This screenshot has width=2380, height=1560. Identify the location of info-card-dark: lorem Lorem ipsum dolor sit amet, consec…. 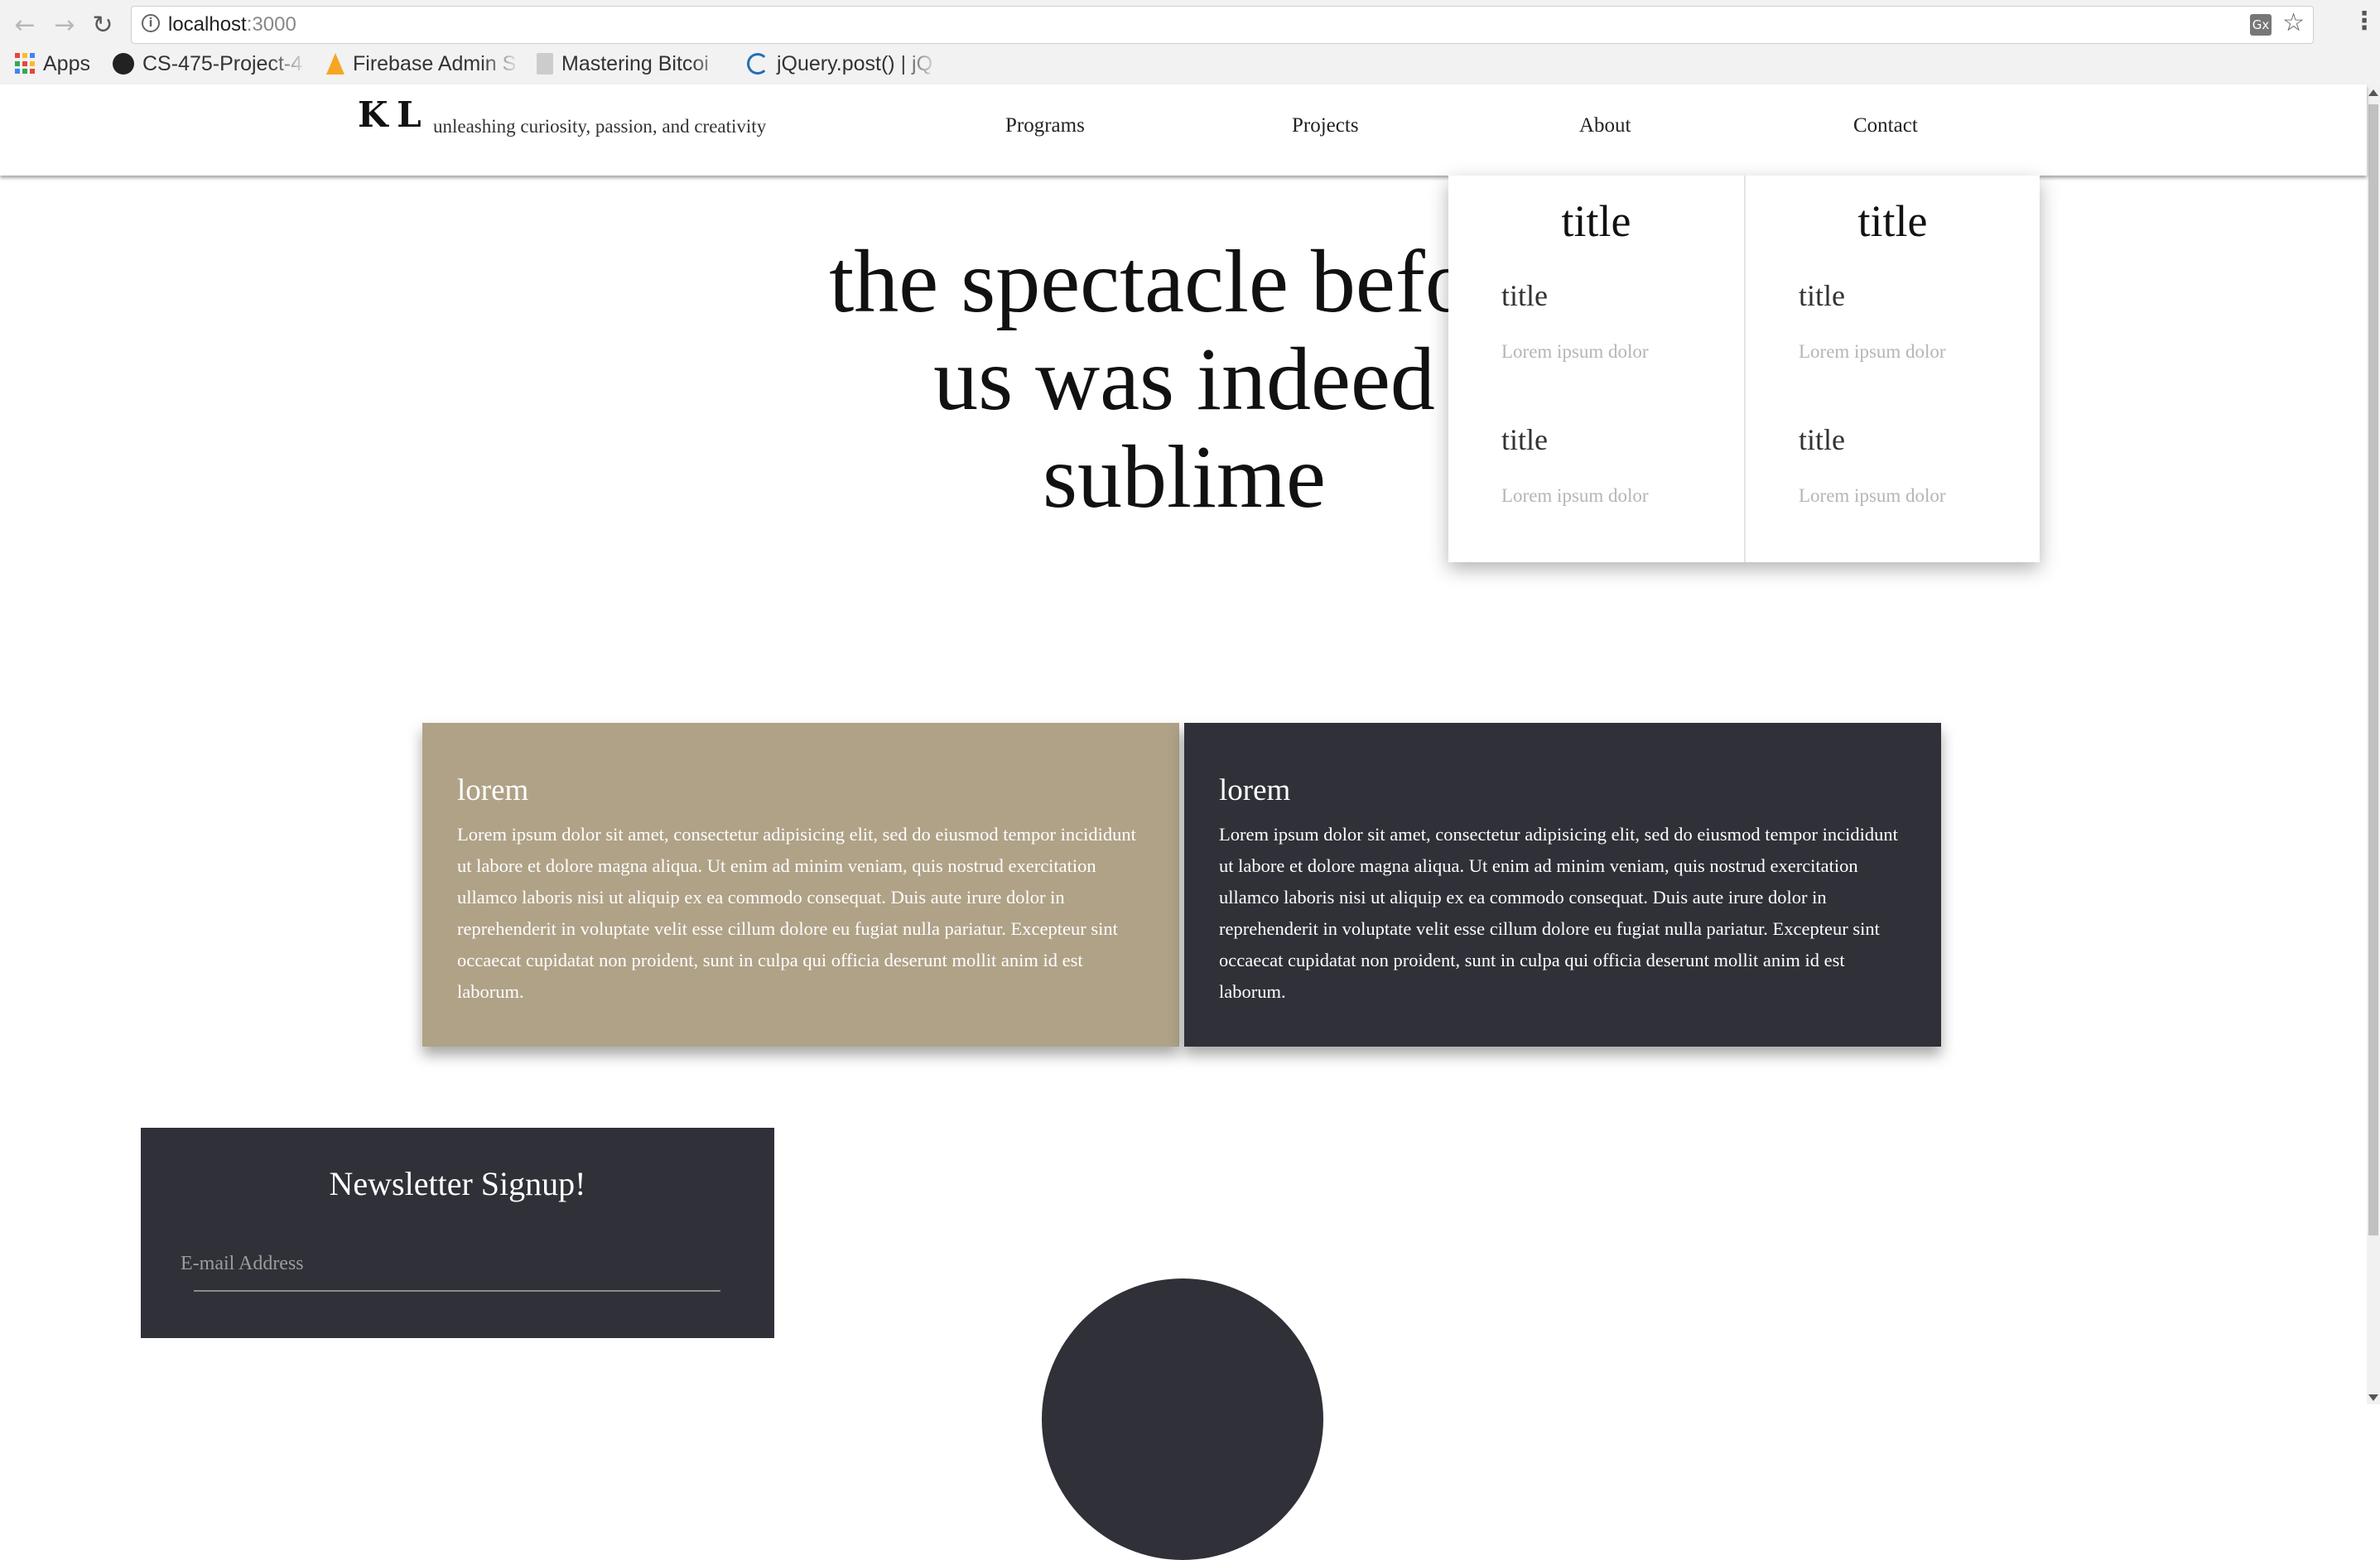
(1562, 885).